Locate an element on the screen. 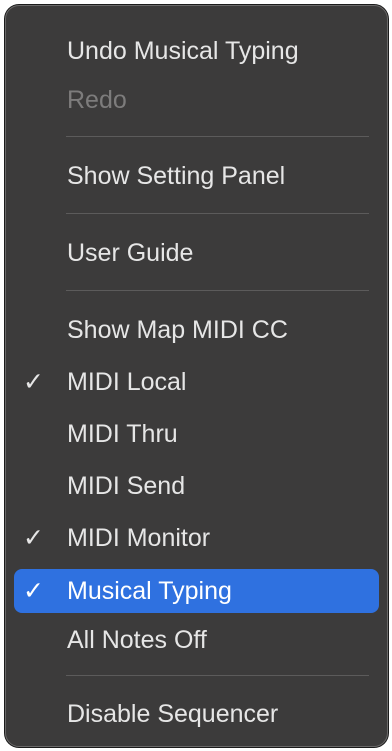 This screenshot has width=392, height=751. menu-item-midi-monitor: ✓ MIDI Monitor is located at coordinates (196, 538).